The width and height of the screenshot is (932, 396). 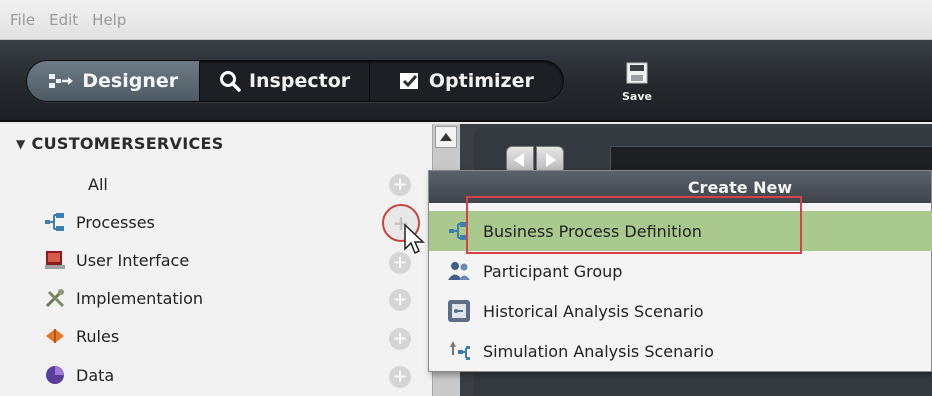 What do you see at coordinates (95, 375) in the screenshot?
I see `sidebar-item-label: Data` at bounding box center [95, 375].